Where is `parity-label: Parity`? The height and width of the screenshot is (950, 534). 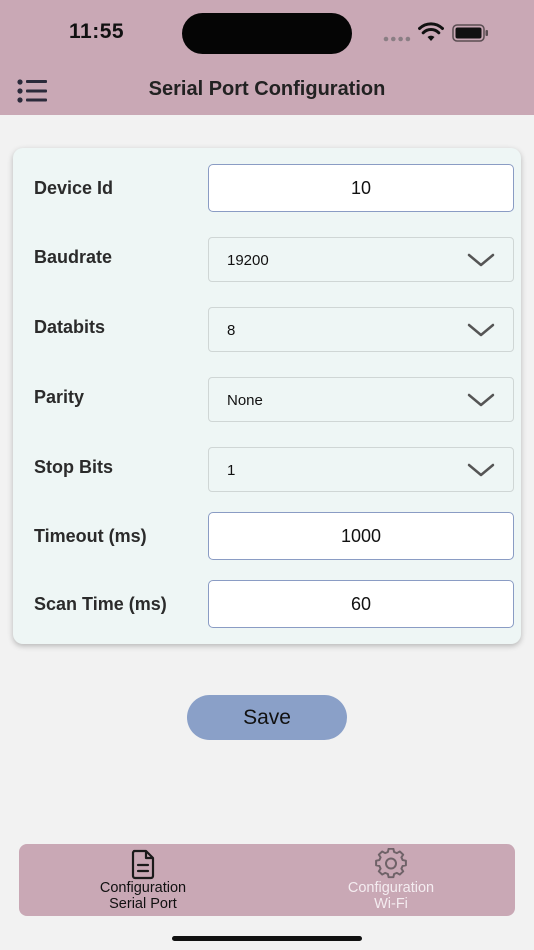 parity-label: Parity is located at coordinates (59, 397).